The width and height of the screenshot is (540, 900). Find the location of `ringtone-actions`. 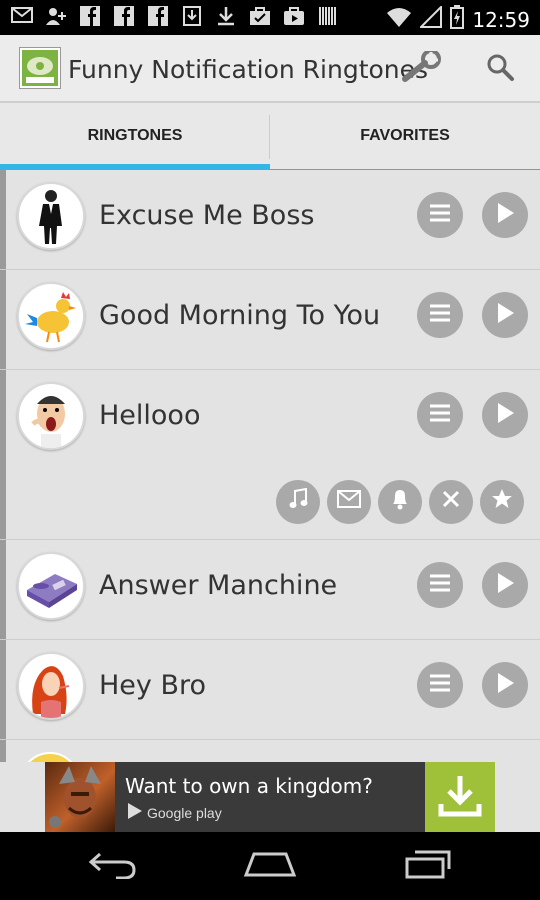

ringtone-actions is located at coordinates (400, 502).